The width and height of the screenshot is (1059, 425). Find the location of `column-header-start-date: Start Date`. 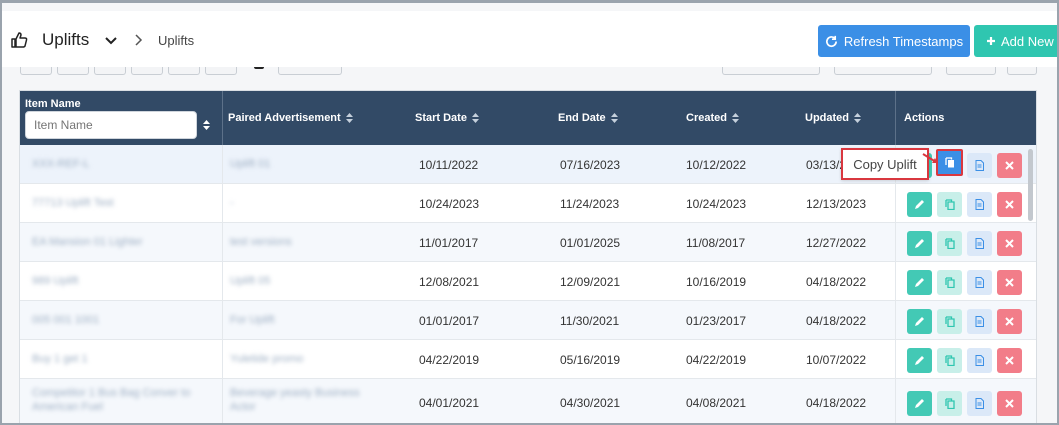

column-header-start-date: Start Date is located at coordinates (447, 118).